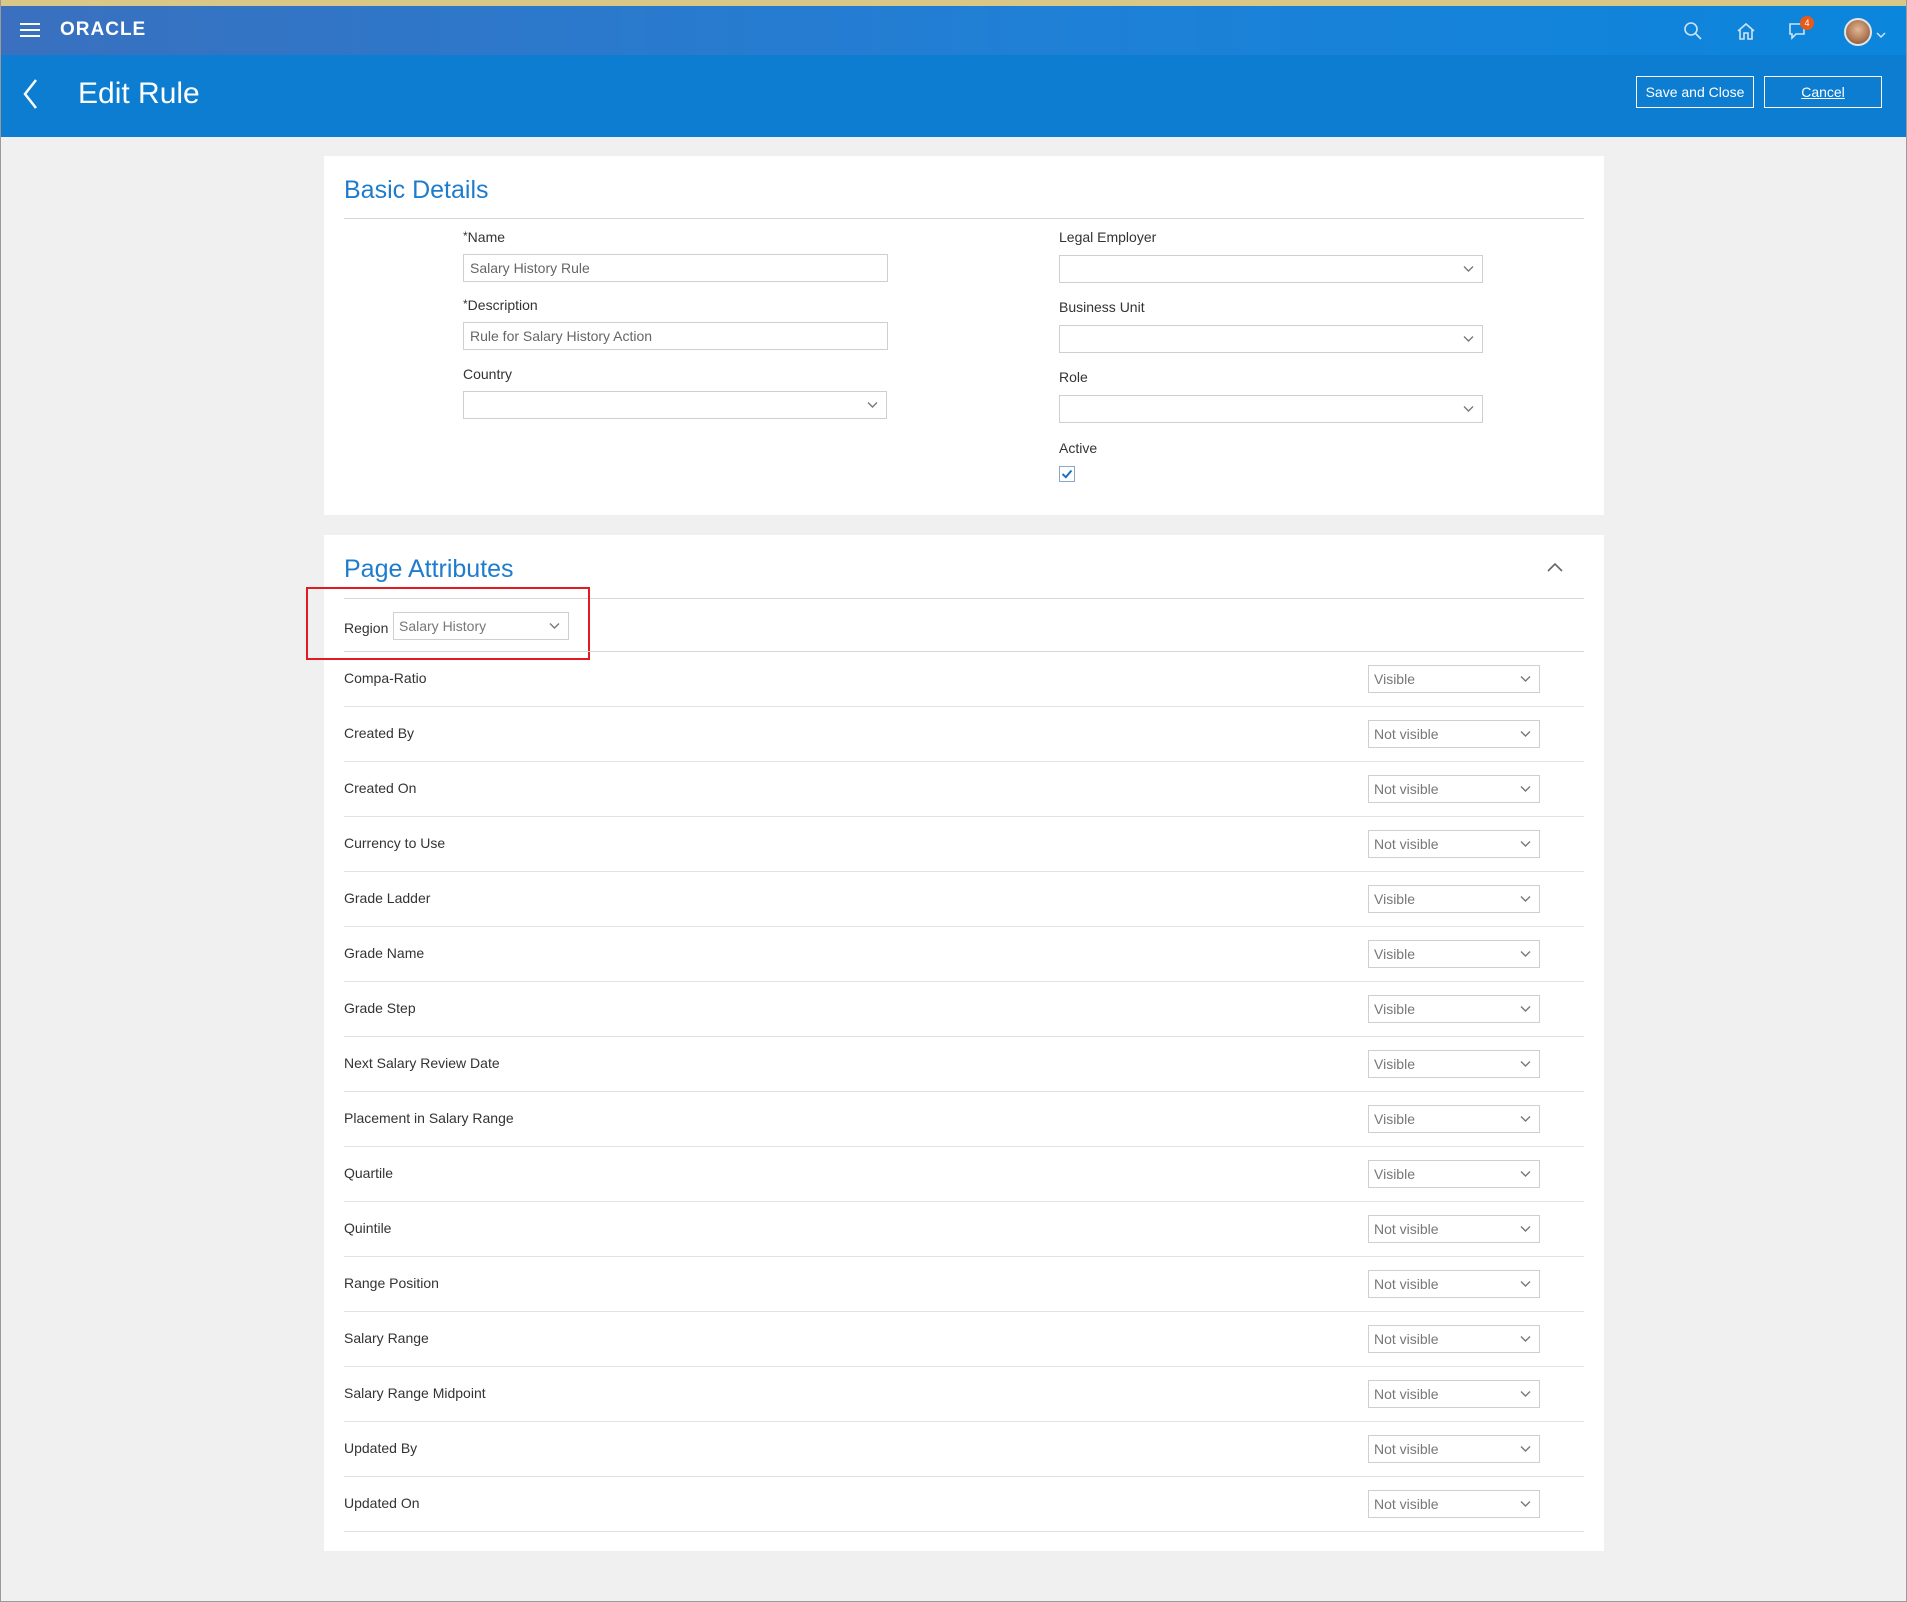 This screenshot has height=1602, width=1907. What do you see at coordinates (964, 1284) in the screenshot?
I see `attribute-row: Range Position Not visible` at bounding box center [964, 1284].